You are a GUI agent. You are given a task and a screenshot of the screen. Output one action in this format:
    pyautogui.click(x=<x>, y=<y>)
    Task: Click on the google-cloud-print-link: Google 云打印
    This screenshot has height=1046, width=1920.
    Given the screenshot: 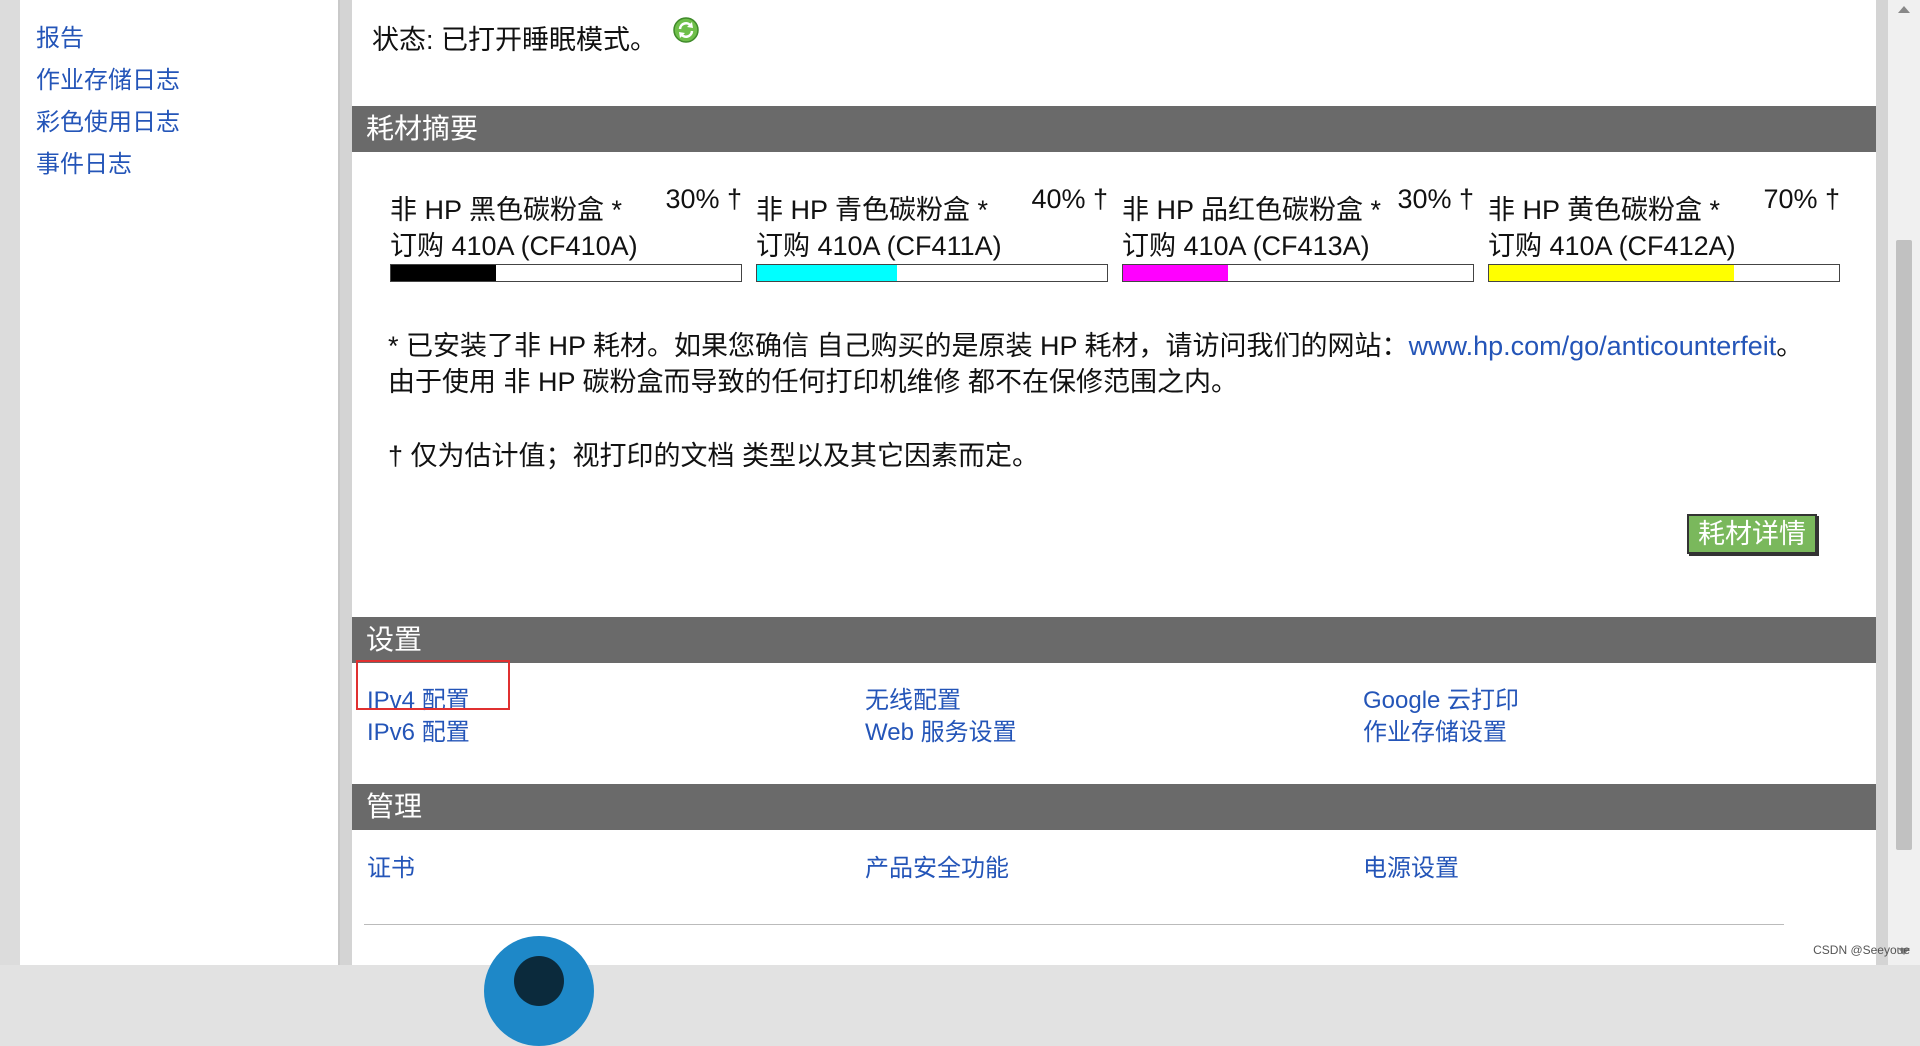 What is the action you would take?
    pyautogui.click(x=1441, y=697)
    